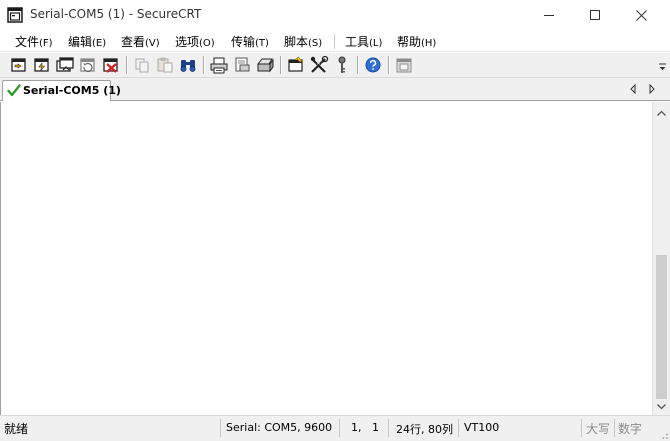 The image size is (670, 441). Describe the element at coordinates (140, 41) in the screenshot. I see `menu-view: 查看(V)` at that location.